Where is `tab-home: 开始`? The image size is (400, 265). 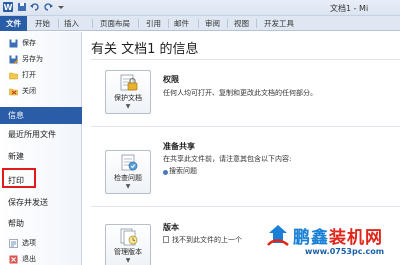 tab-home: 开始 is located at coordinates (42, 23).